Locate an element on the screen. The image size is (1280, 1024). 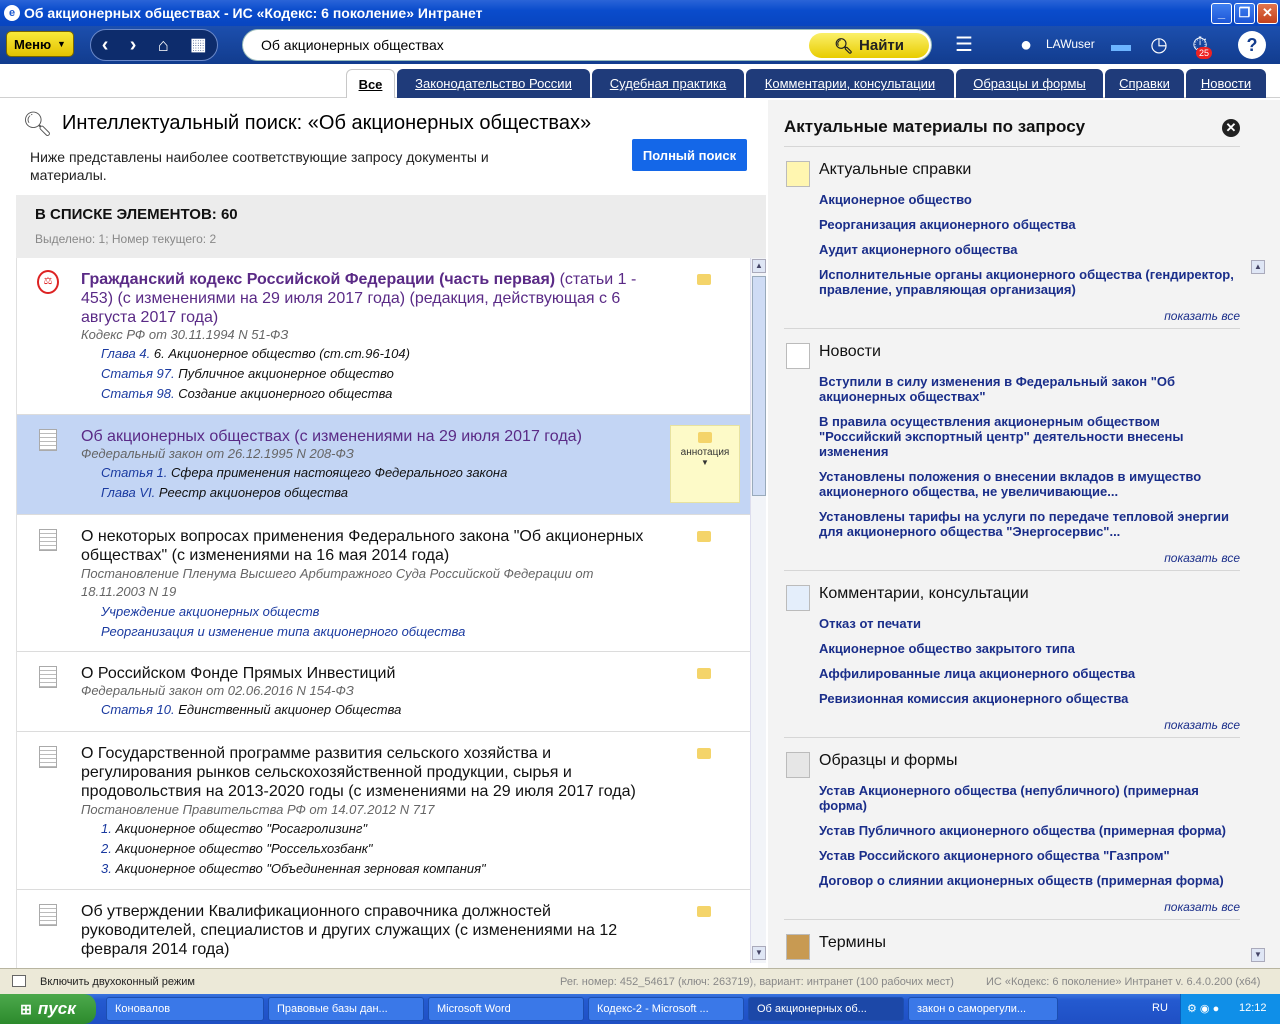
minimize-button: _ is located at coordinates (1221, 13).